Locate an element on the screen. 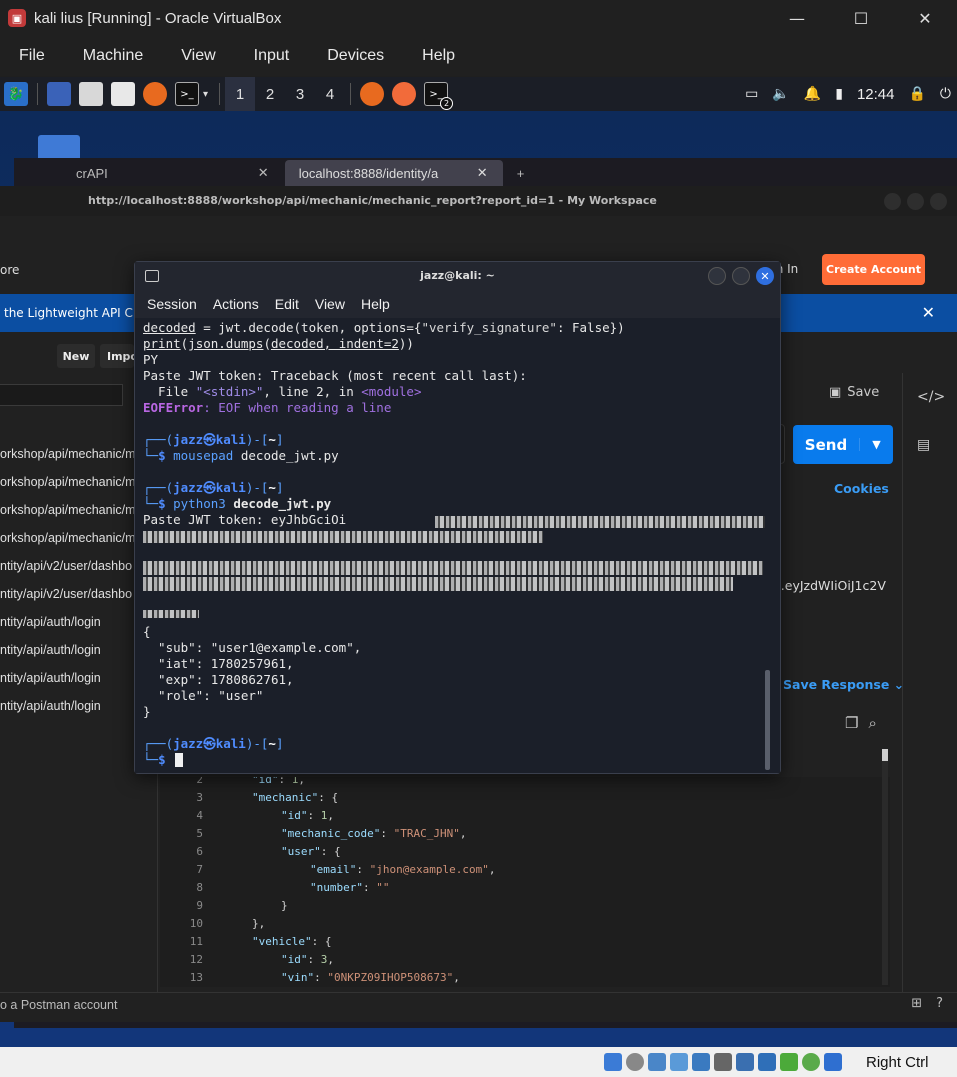 The width and height of the screenshot is (957, 1077). cookies-link: Cookies is located at coordinates (861, 488).